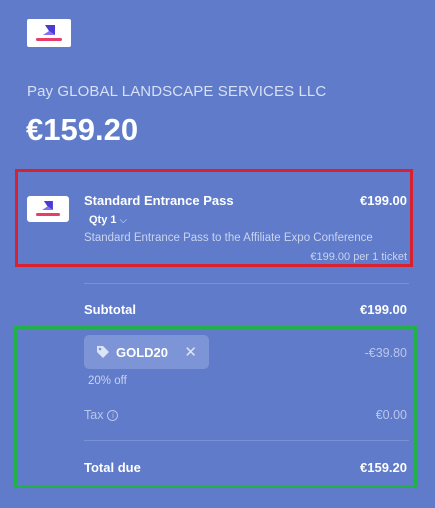  I want to click on logo-accent-bar, so click(49, 39).